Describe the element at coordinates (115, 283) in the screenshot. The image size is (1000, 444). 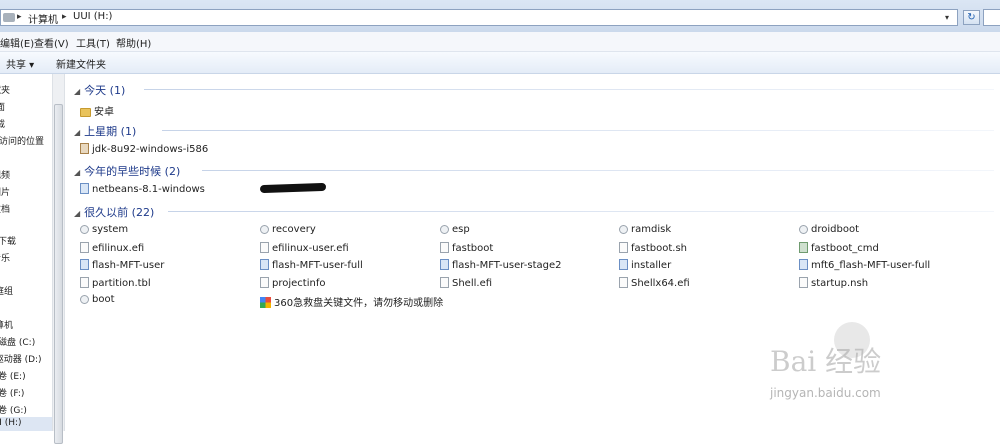
I see `file-item: partition.tbl` at that location.